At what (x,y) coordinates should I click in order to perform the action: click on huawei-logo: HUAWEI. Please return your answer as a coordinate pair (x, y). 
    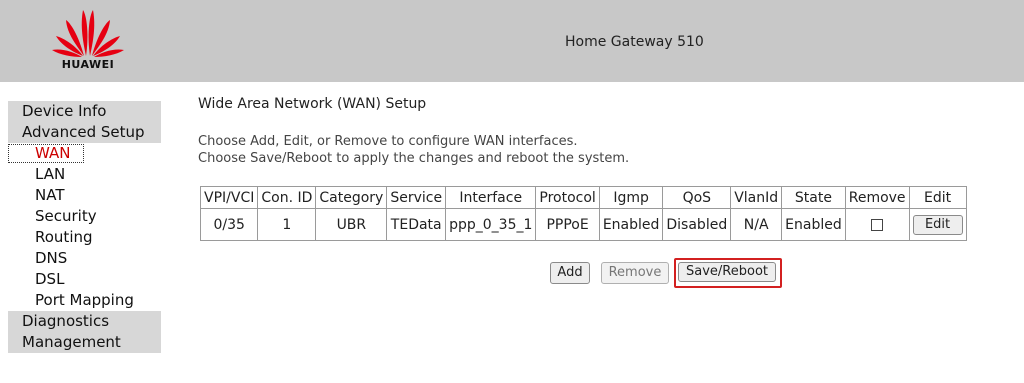
    Looking at the image, I should click on (88, 41).